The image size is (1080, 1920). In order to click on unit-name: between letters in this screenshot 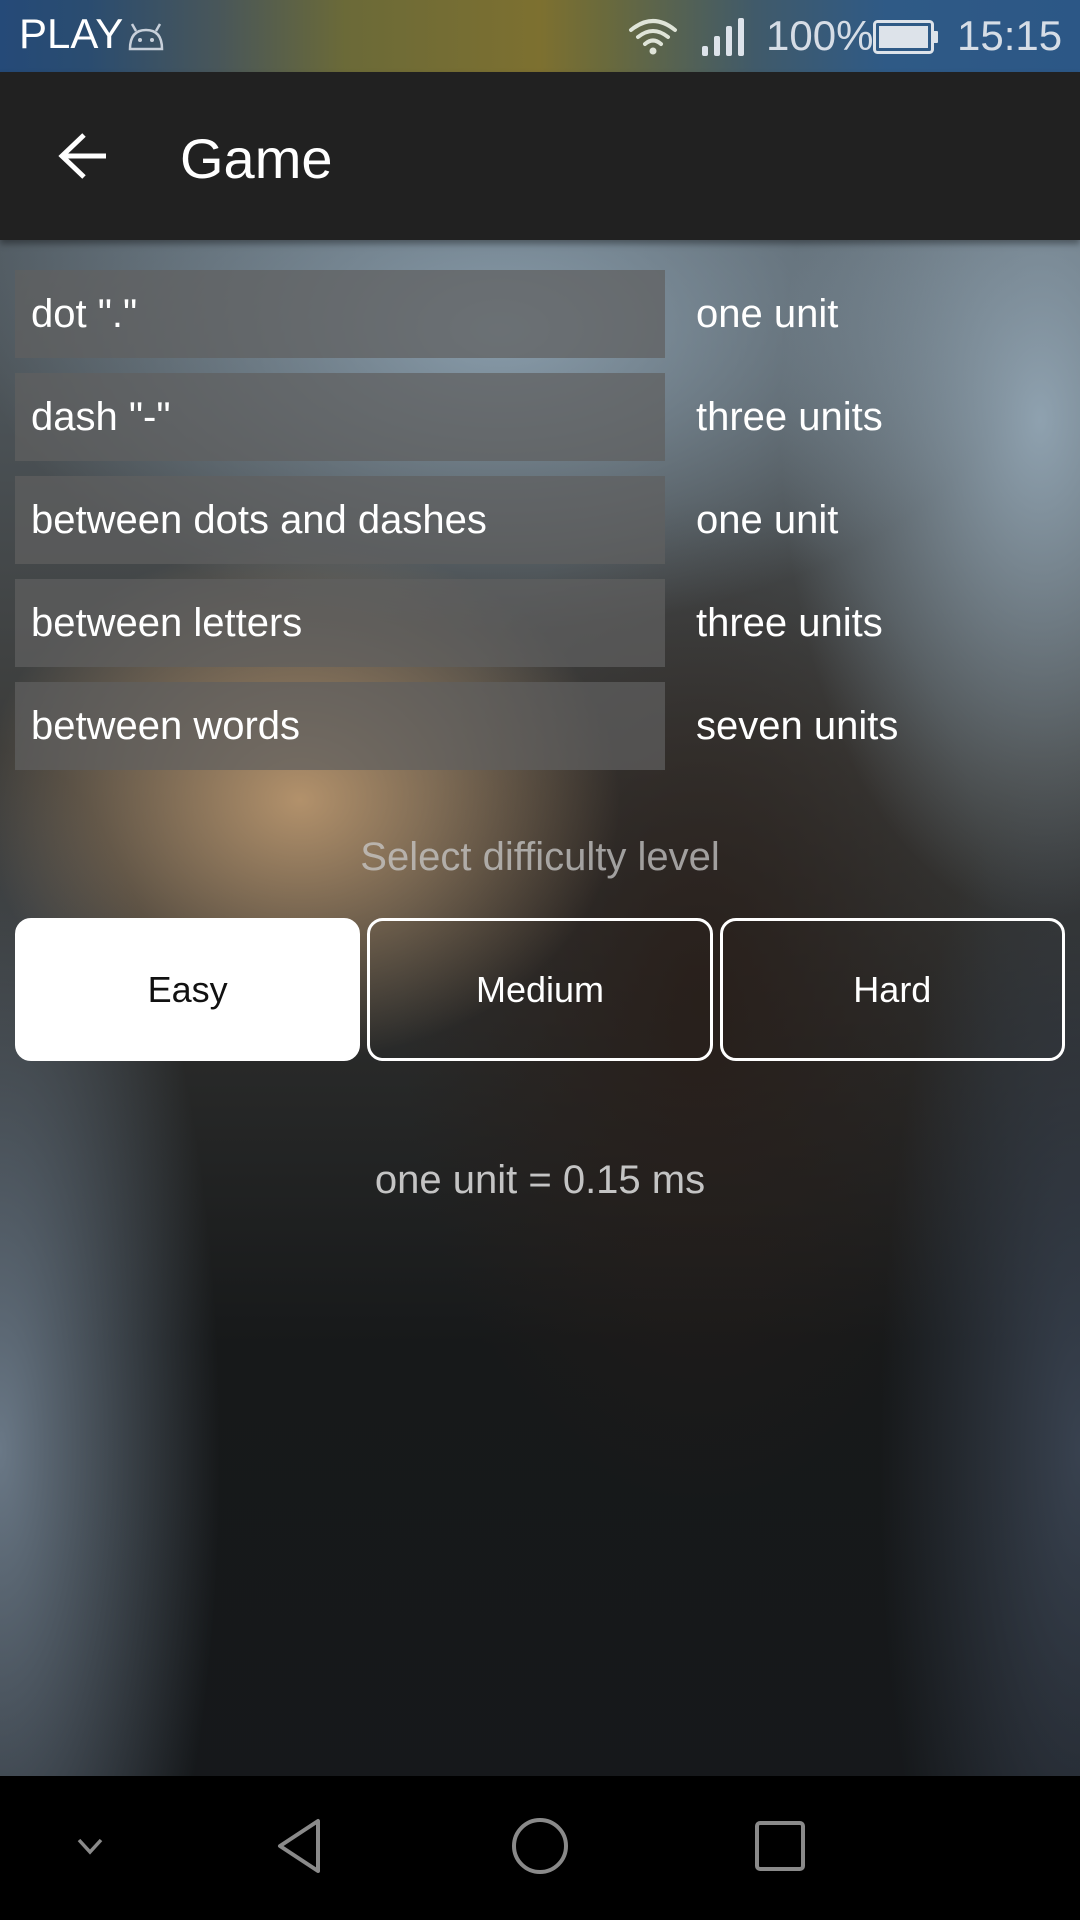, I will do `click(340, 623)`.